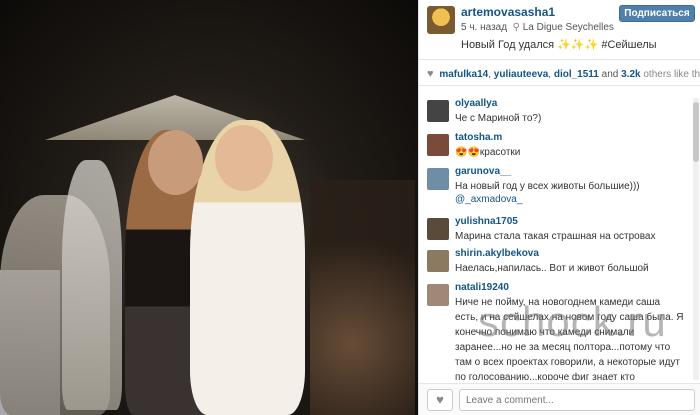 This screenshot has height=415, width=700. Describe the element at coordinates (572, 321) in the screenshot. I see `watermark: schock.ru` at that location.